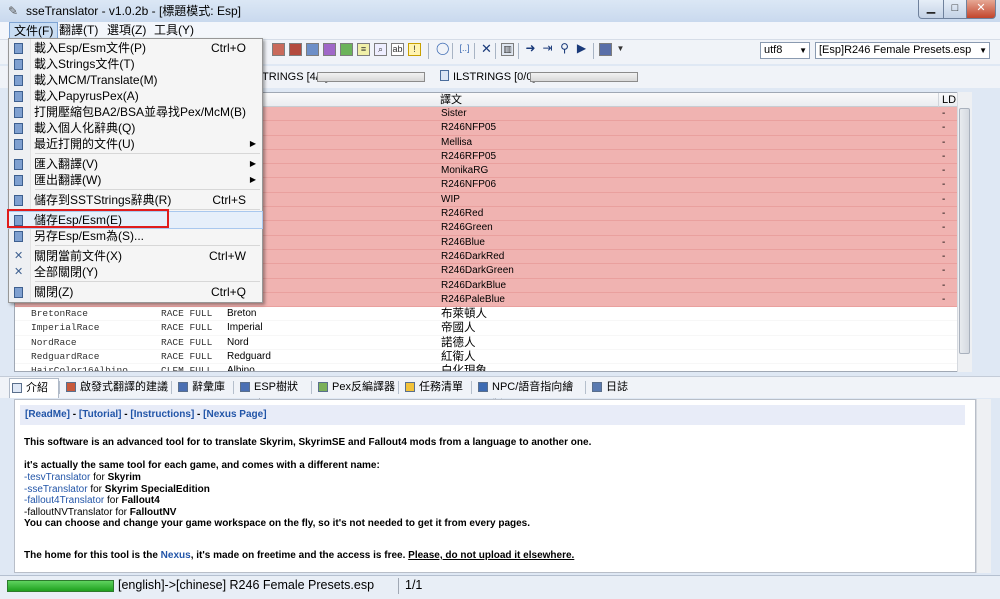 The height and width of the screenshot is (599, 1000). What do you see at coordinates (56, 489) in the screenshot?
I see `tool-name: -sseTranslator` at bounding box center [56, 489].